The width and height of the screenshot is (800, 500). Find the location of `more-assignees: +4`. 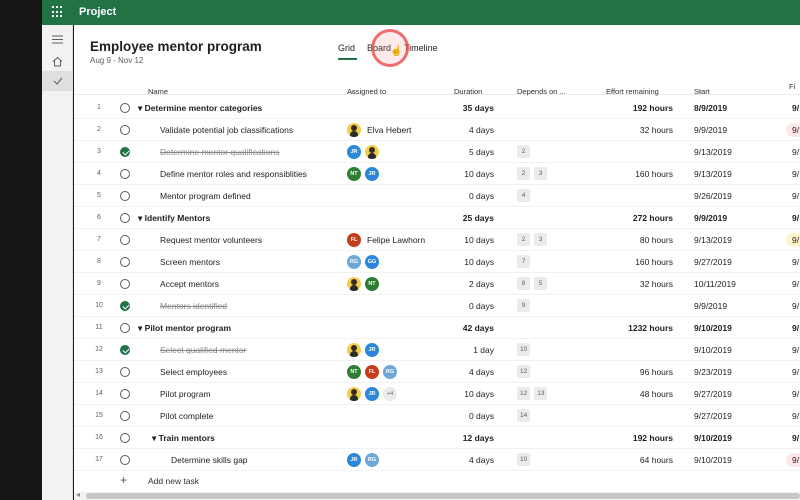

more-assignees: +4 is located at coordinates (390, 394).